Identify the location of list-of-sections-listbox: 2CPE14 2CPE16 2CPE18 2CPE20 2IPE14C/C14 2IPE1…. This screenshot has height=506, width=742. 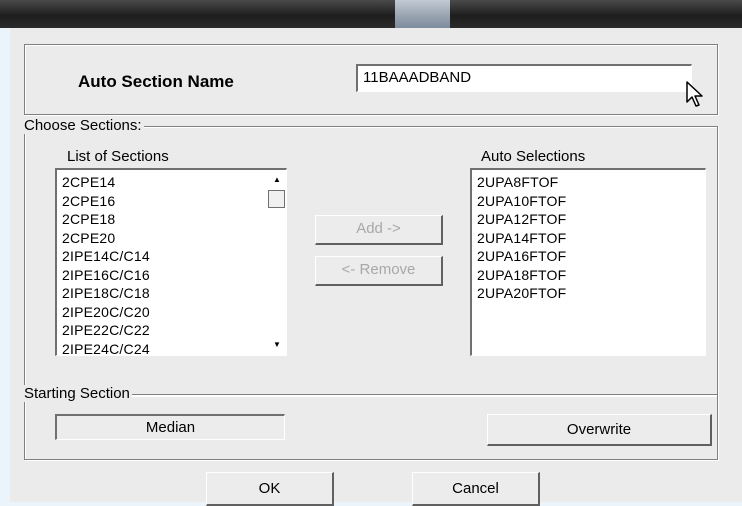
(171, 262).